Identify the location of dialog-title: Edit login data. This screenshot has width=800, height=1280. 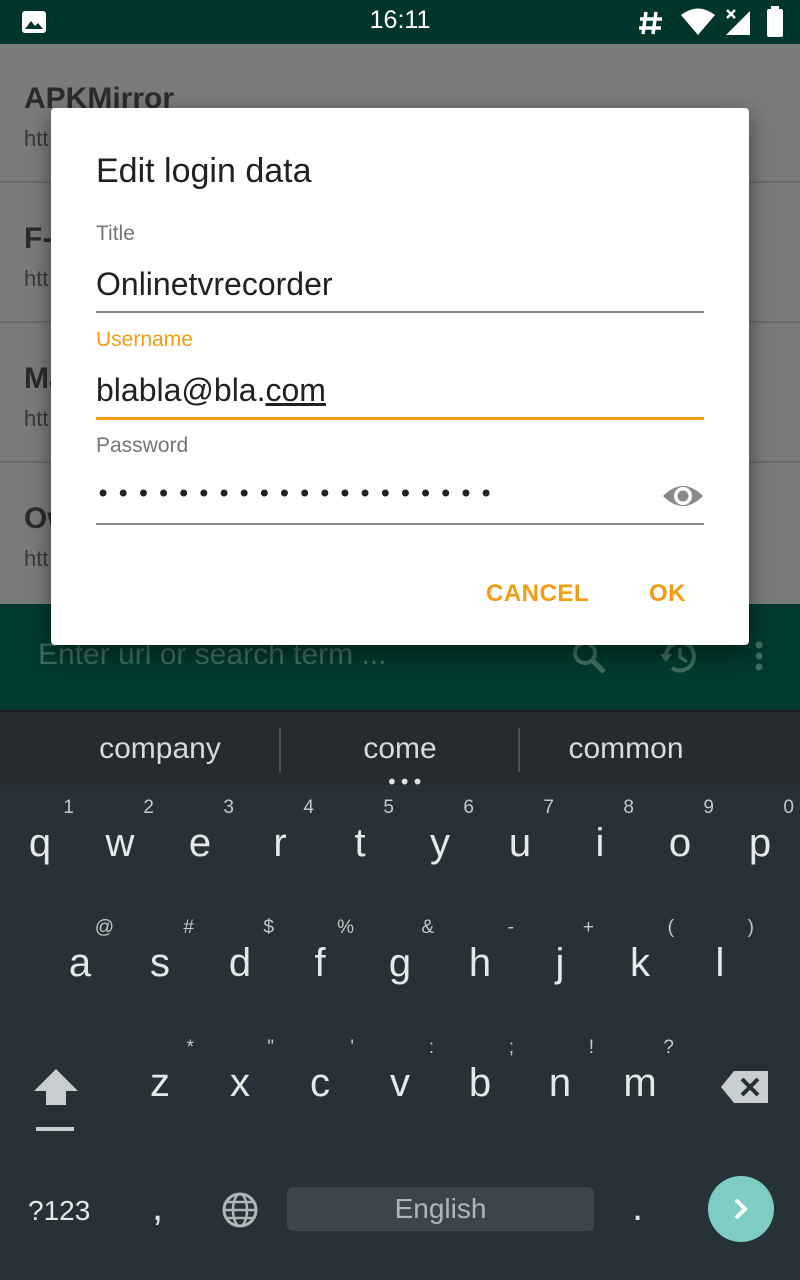
(204, 171).